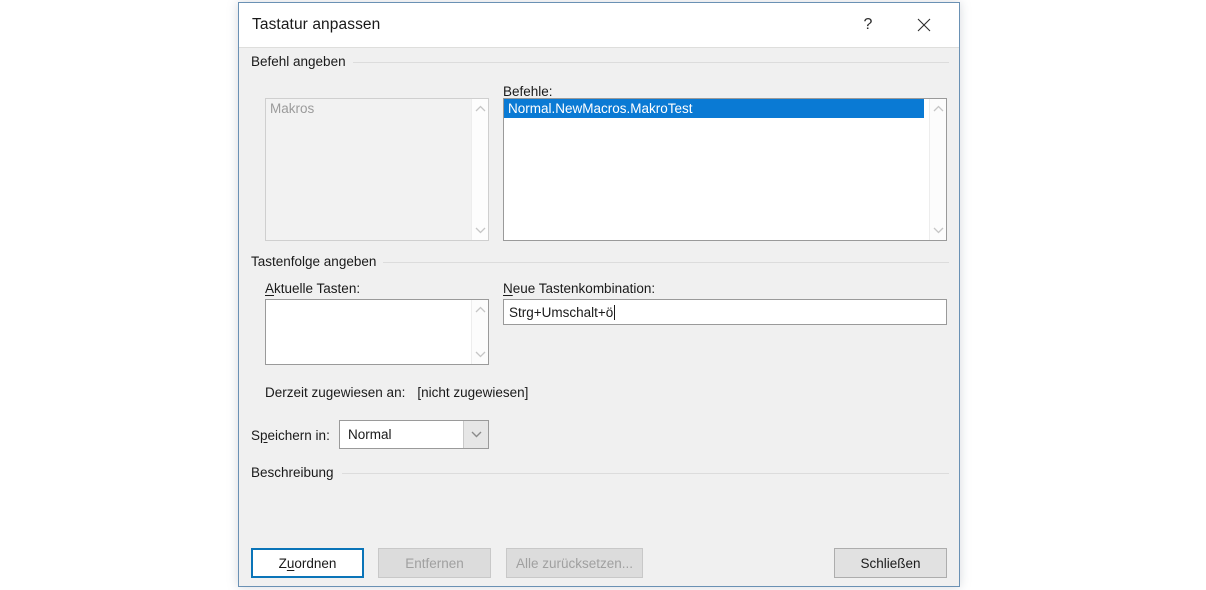 Image resolution: width=1206 pixels, height=590 pixels. I want to click on question-mark-icon: ?, so click(868, 24).